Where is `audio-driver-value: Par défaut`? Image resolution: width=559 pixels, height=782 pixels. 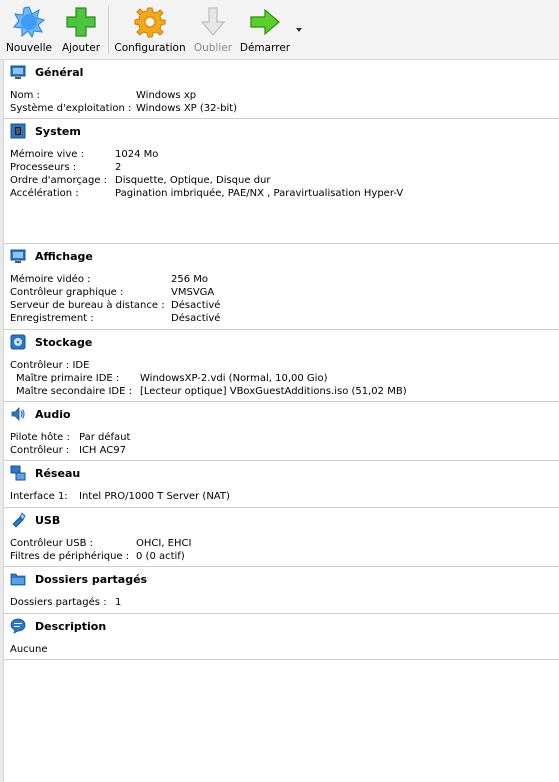 audio-driver-value: Par défaut is located at coordinates (105, 437).